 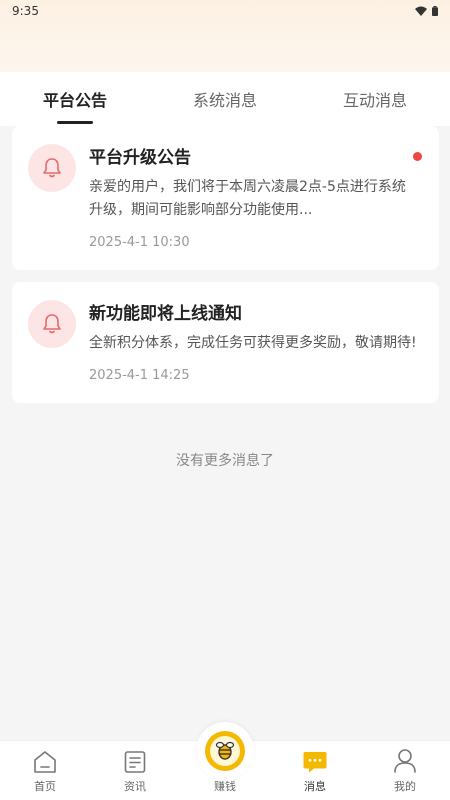 I want to click on message-tabs: 平台公告 系统消息 互动消息, so click(x=225, y=99).